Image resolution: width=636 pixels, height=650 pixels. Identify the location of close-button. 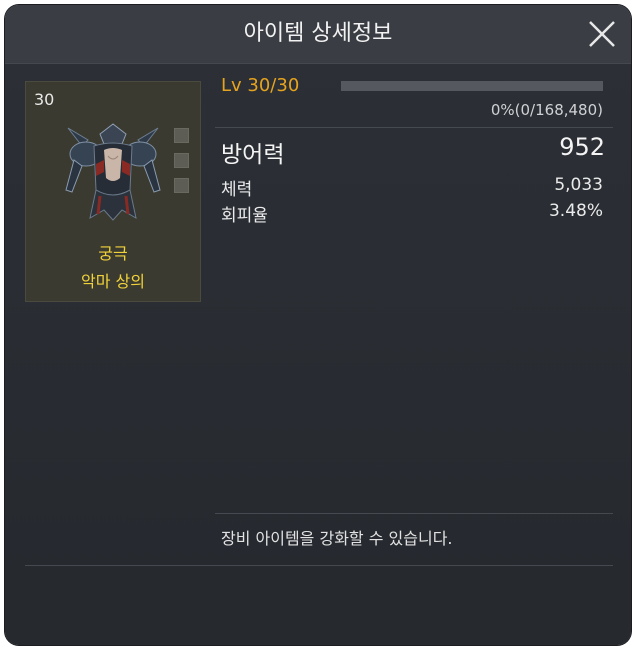
(602, 34).